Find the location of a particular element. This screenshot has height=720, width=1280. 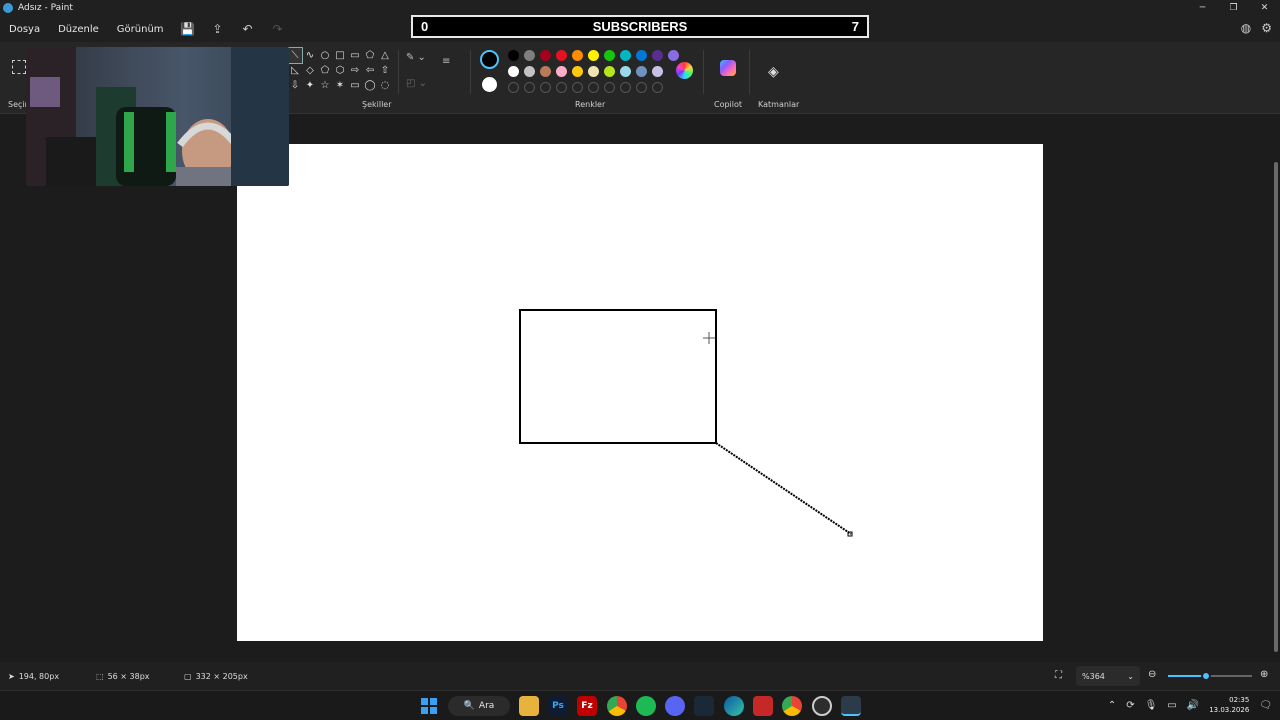

selection-tool-icon is located at coordinates (19, 67).